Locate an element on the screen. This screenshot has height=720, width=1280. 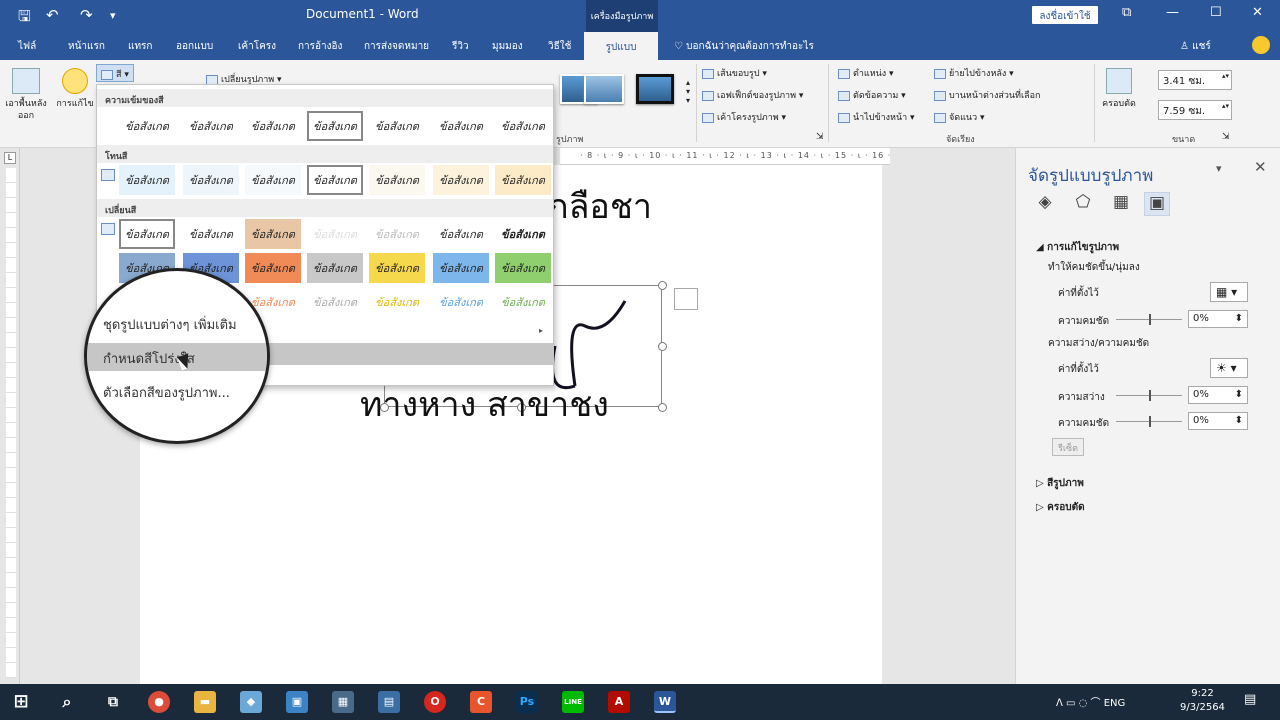
tab-file: ไฟล์ is located at coordinates (27, 46).